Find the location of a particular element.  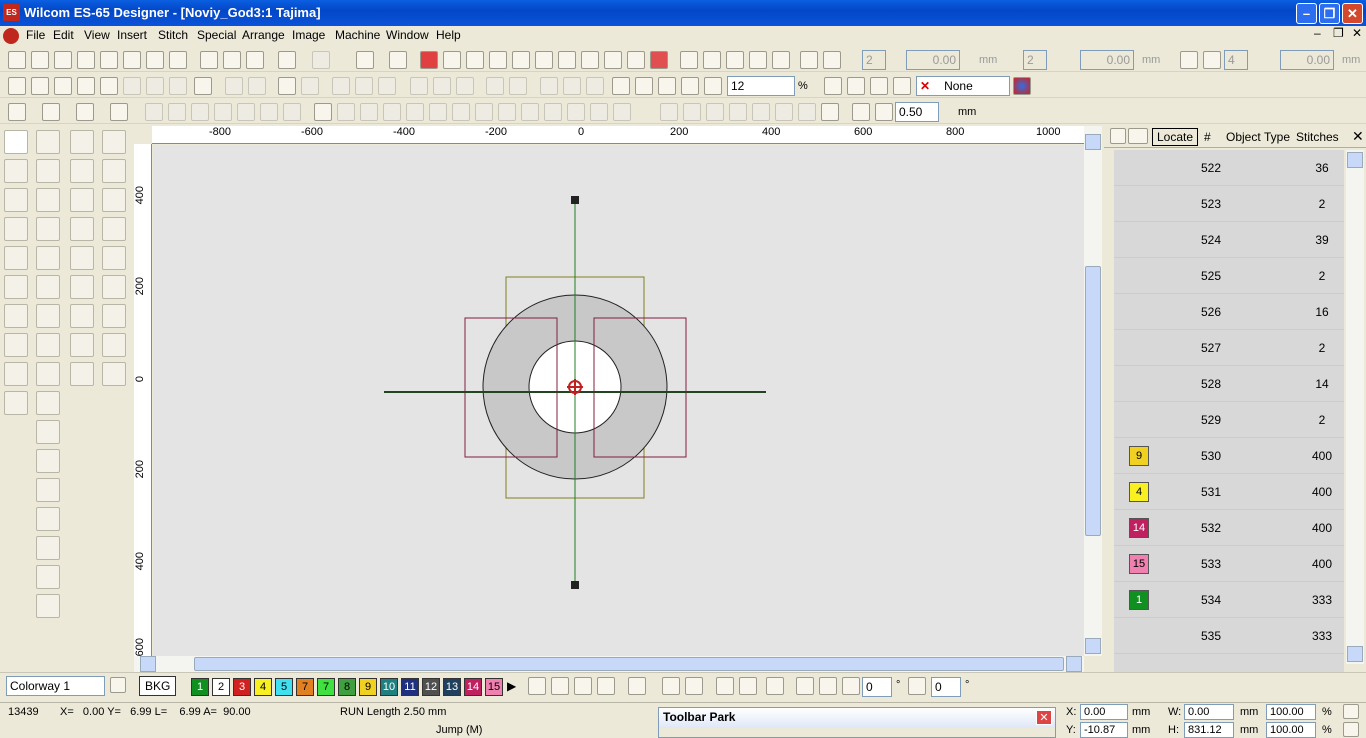

collapse-all-icon is located at coordinates (1118, 136).